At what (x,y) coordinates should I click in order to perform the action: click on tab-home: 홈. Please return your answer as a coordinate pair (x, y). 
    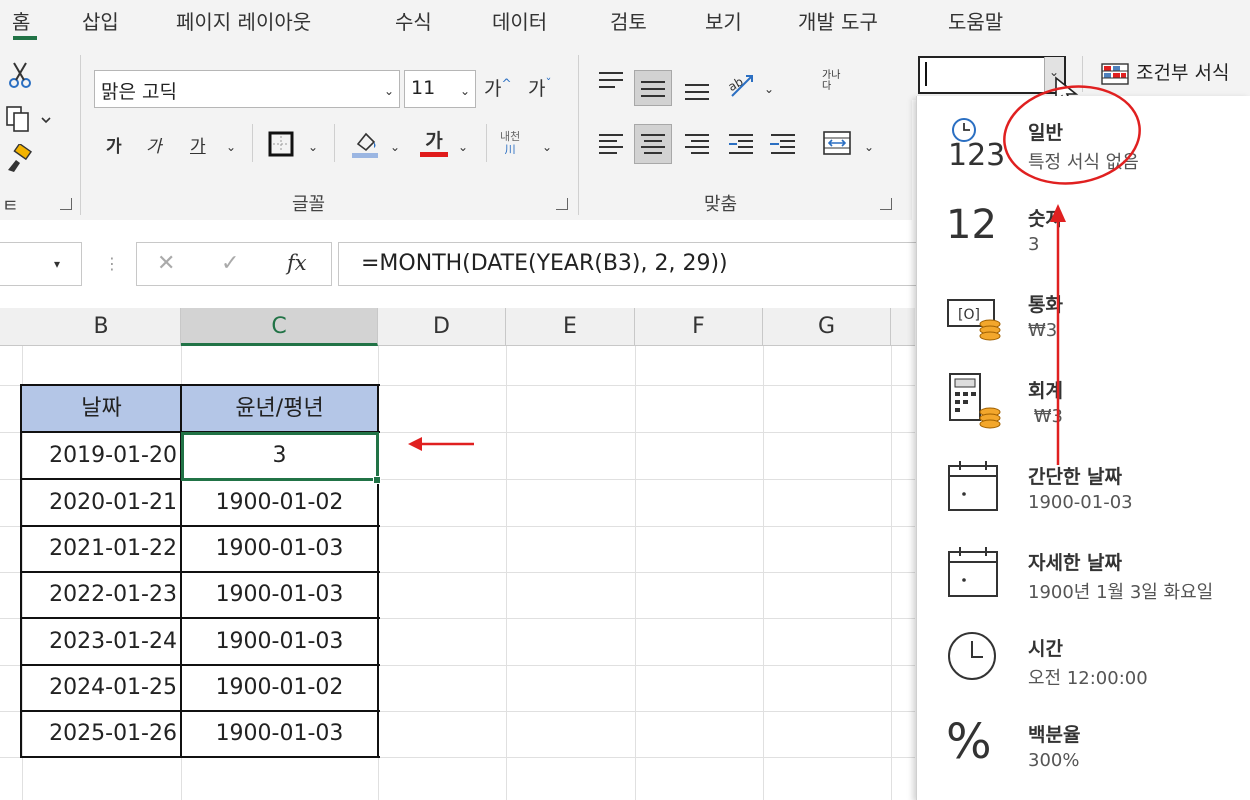
    Looking at the image, I should click on (21, 20).